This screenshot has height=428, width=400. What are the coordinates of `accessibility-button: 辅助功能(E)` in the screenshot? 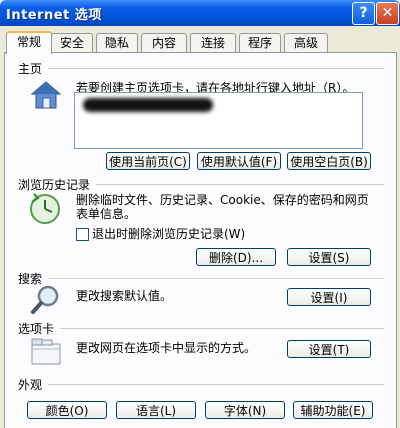 It's located at (333, 410).